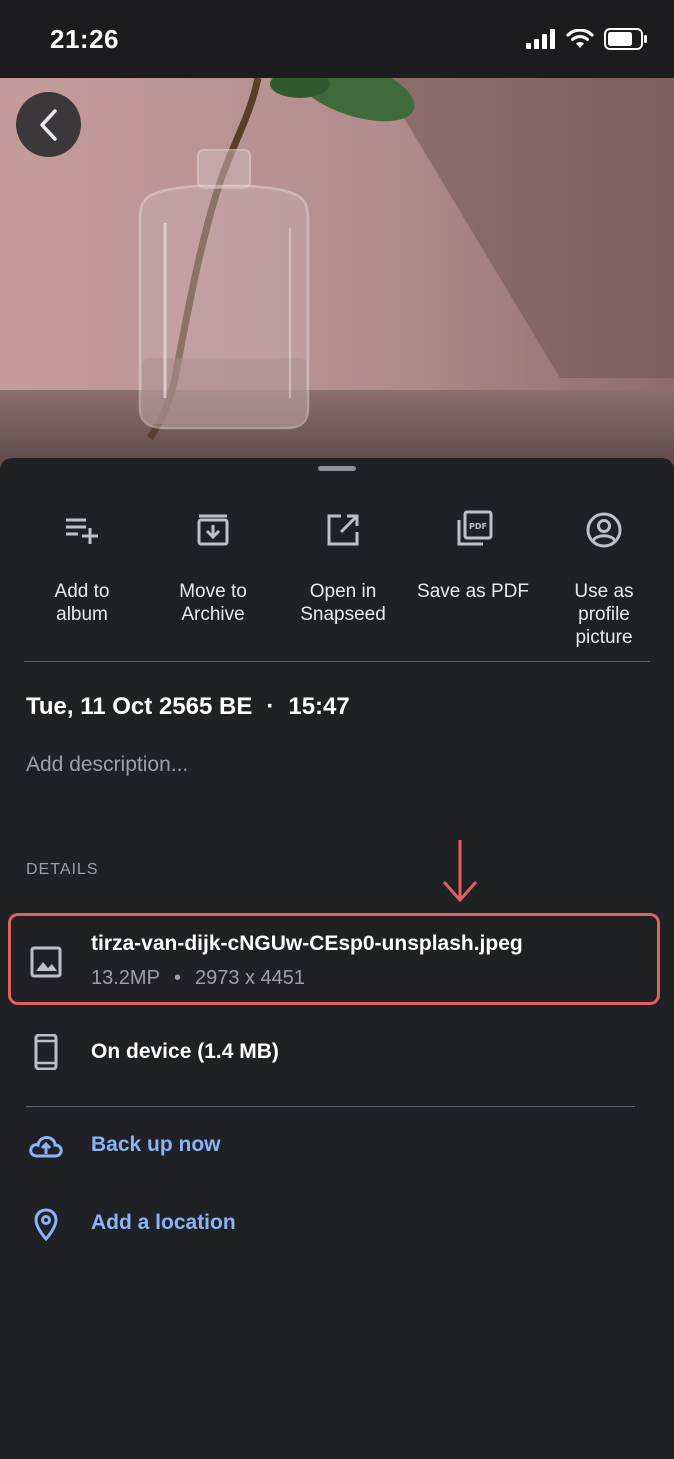 The width and height of the screenshot is (674, 1459). I want to click on actions-divider, so click(337, 661).